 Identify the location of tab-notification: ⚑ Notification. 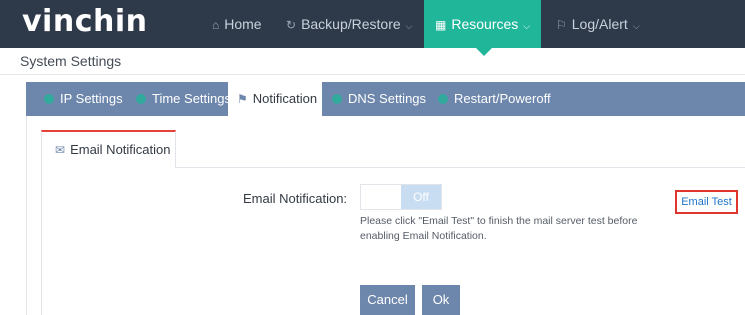
(275, 99).